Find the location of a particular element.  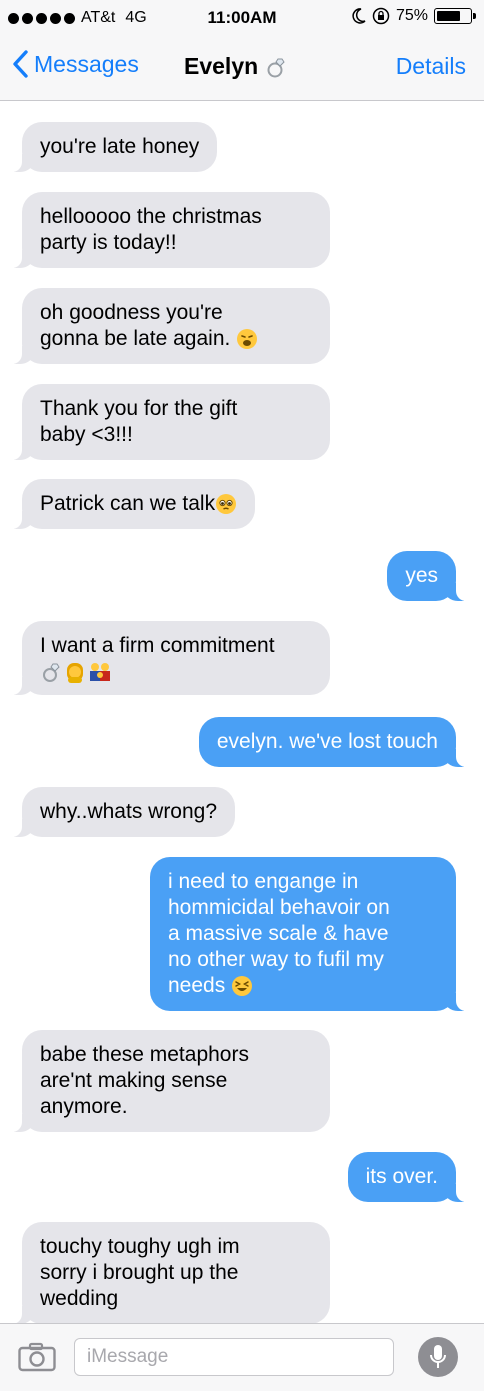

message-incoming: Patrick can we talk is located at coordinates (132, 504).